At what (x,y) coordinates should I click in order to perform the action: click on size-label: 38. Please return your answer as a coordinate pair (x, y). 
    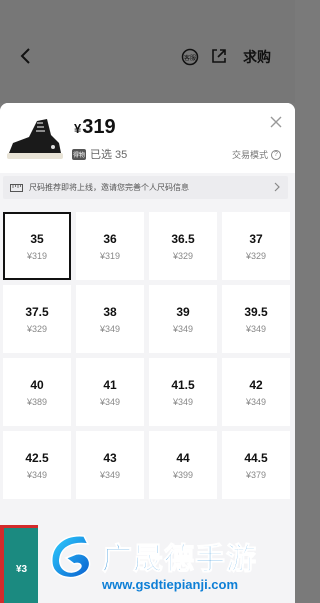
    Looking at the image, I should click on (110, 311).